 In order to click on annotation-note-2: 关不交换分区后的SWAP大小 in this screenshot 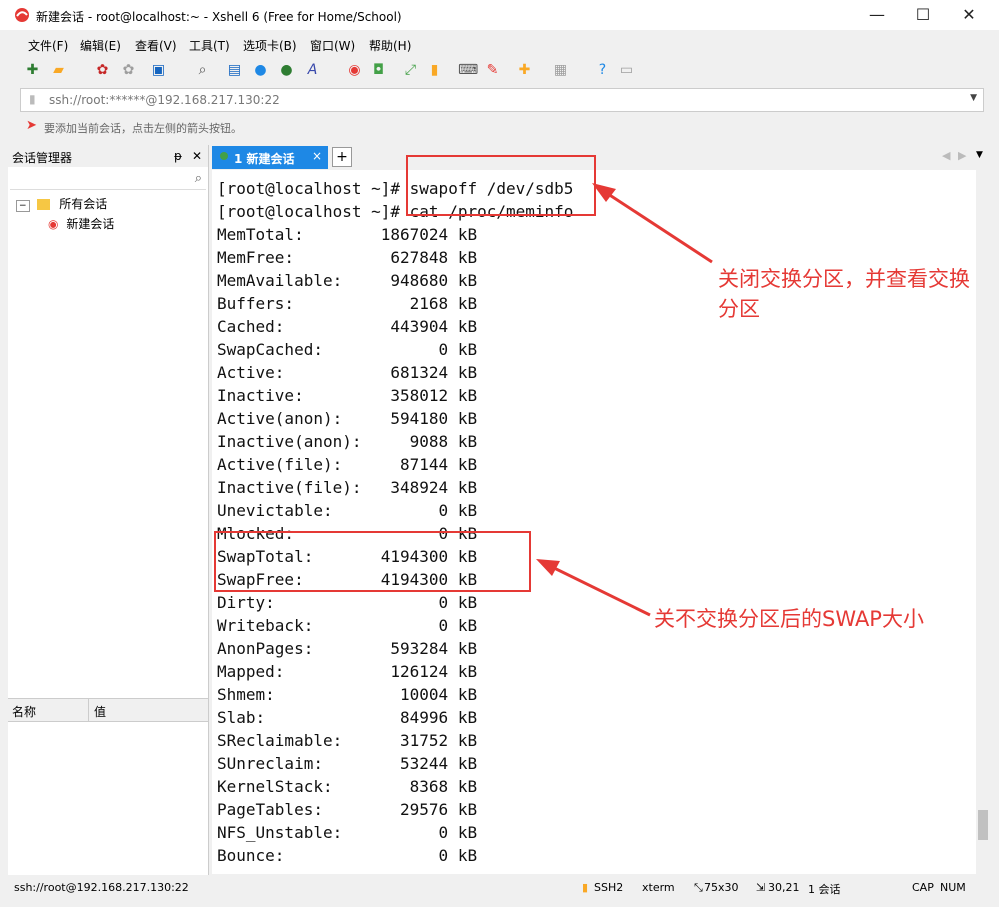, I will do `click(789, 619)`.